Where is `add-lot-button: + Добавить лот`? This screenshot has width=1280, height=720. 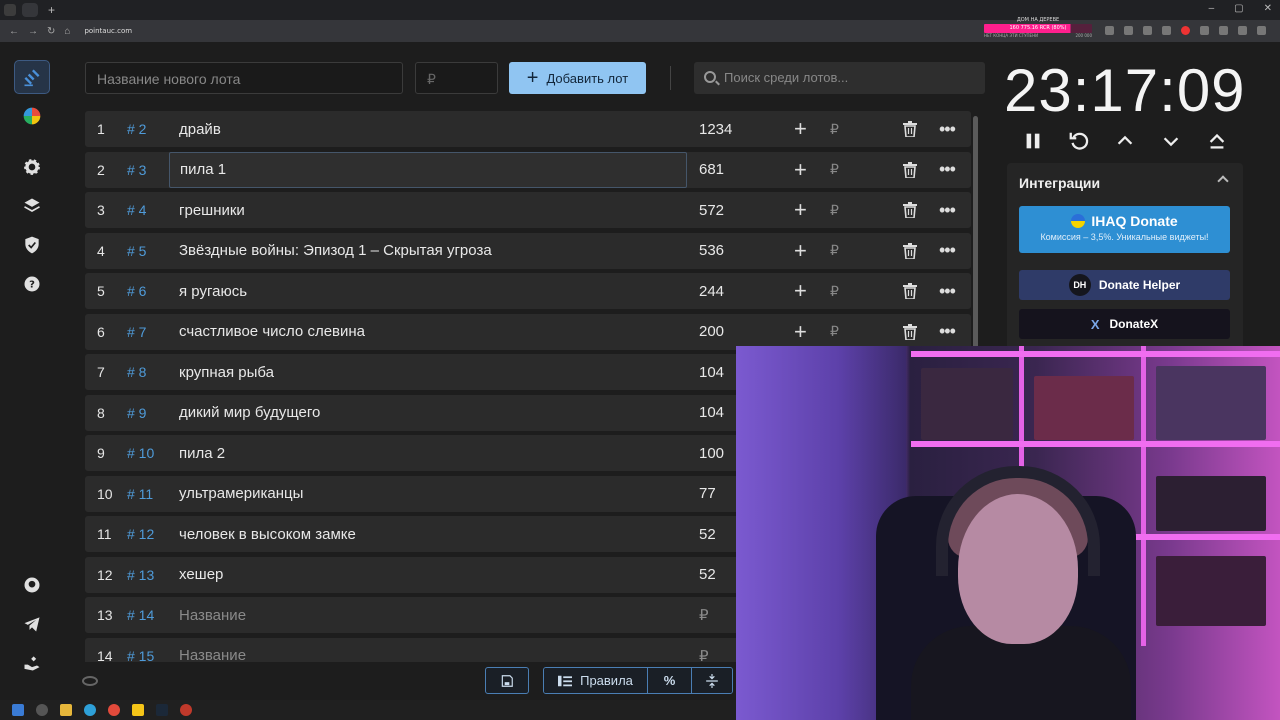 add-lot-button: + Добавить лот is located at coordinates (577, 78).